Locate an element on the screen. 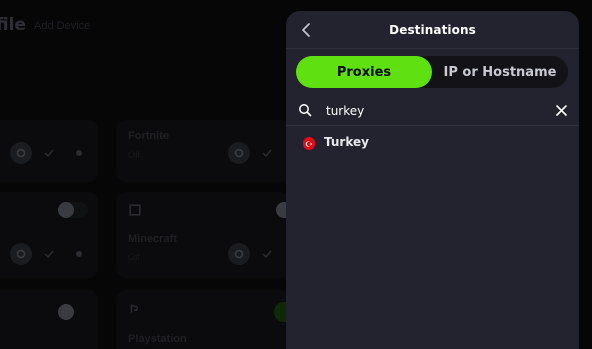 The width and height of the screenshot is (592, 349). tile-name: Fortnite is located at coordinates (148, 136).